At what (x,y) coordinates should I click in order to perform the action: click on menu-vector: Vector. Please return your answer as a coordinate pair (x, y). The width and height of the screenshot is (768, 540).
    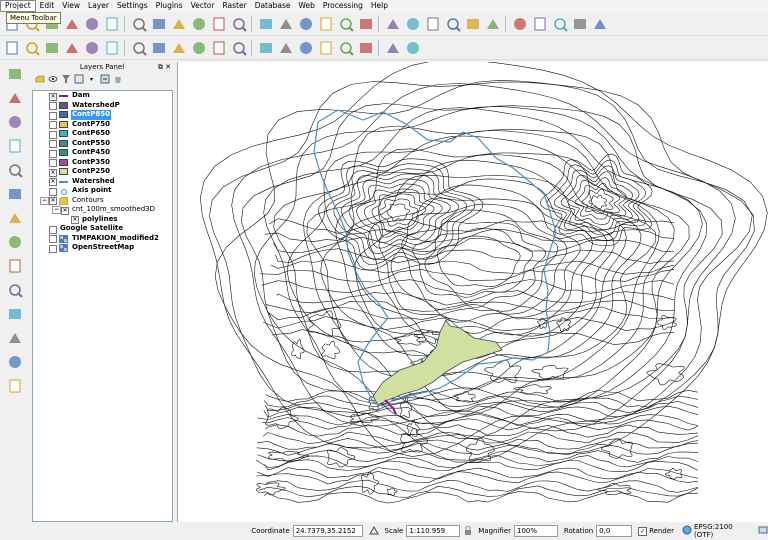
    Looking at the image, I should click on (203, 6).